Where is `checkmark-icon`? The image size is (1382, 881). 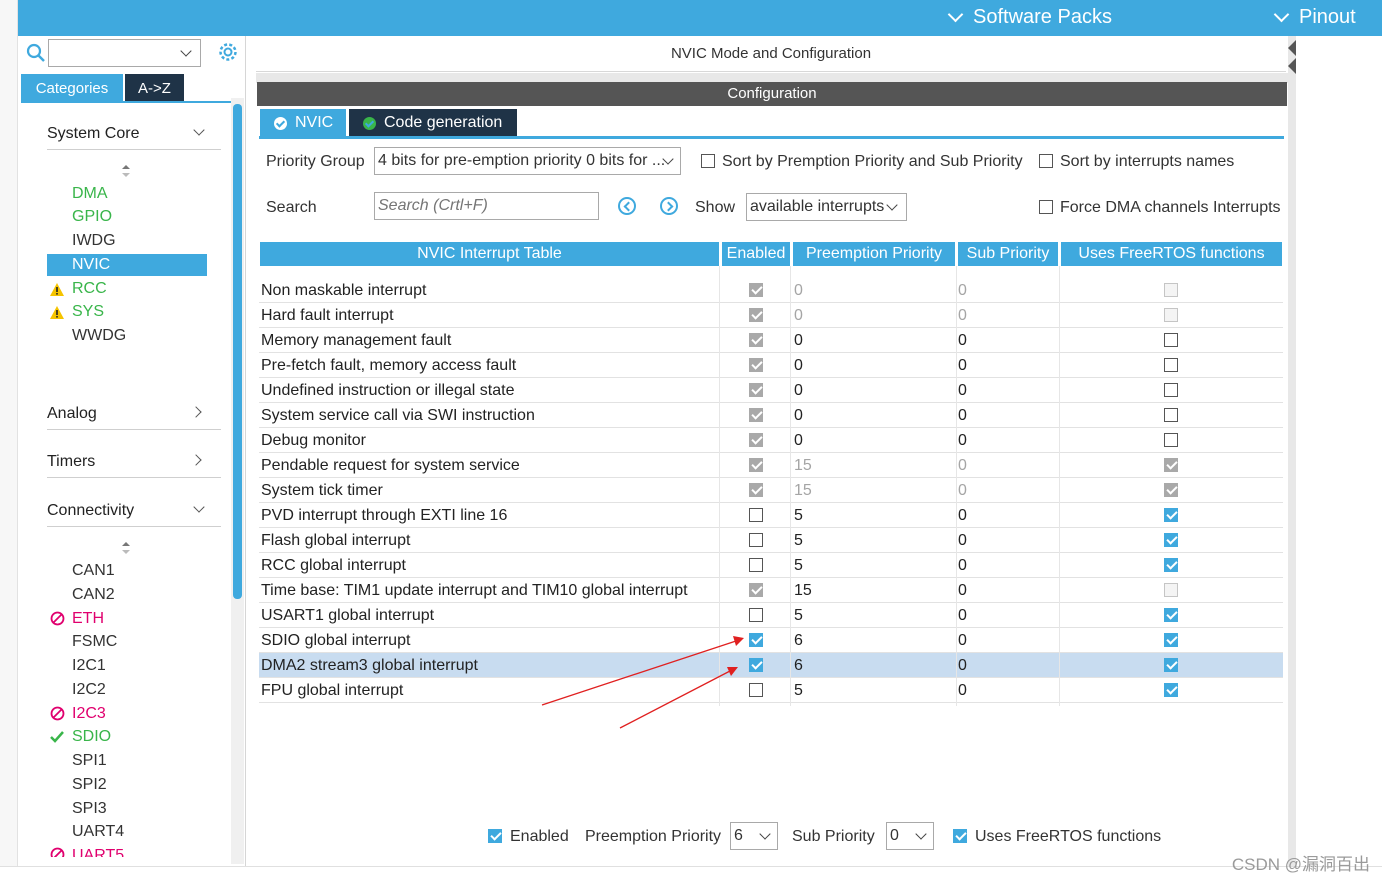 checkmark-icon is located at coordinates (57, 737).